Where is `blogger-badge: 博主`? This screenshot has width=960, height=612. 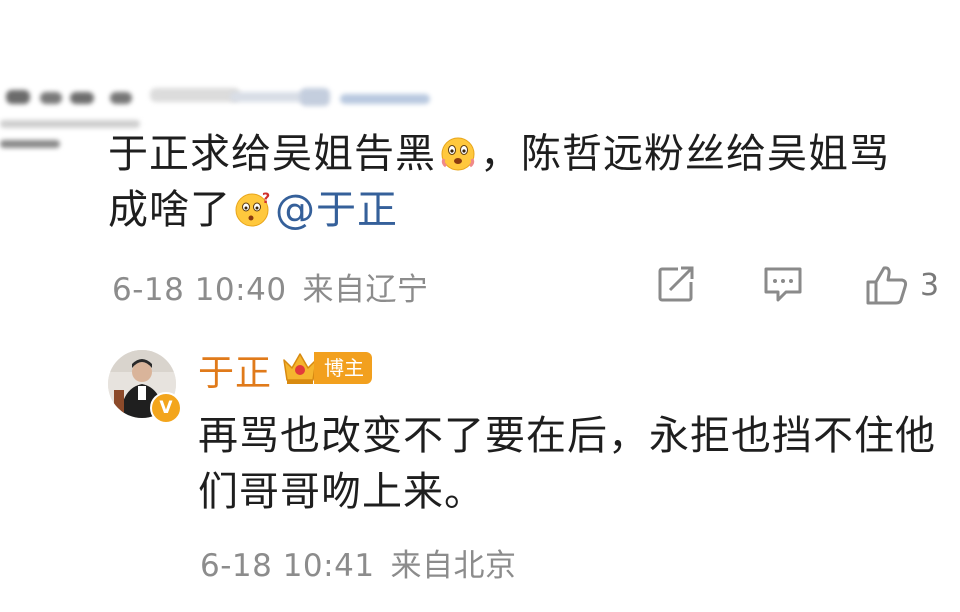
blogger-badge: 博主 is located at coordinates (326, 368).